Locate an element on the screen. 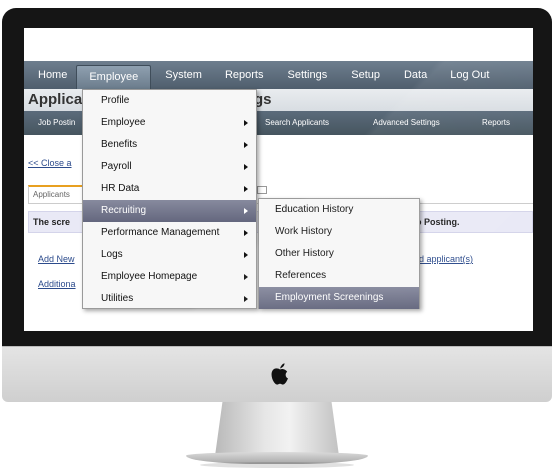 The width and height of the screenshot is (554, 473). nav-data: Data is located at coordinates (412, 75).